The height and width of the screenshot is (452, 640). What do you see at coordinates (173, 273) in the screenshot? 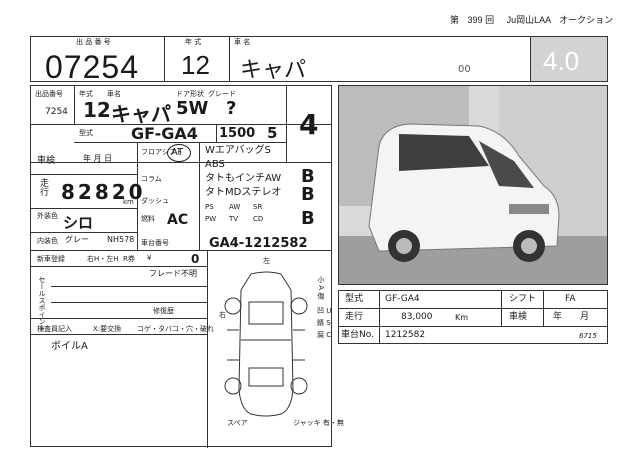
I see `note-hw: フレード不明` at bounding box center [173, 273].